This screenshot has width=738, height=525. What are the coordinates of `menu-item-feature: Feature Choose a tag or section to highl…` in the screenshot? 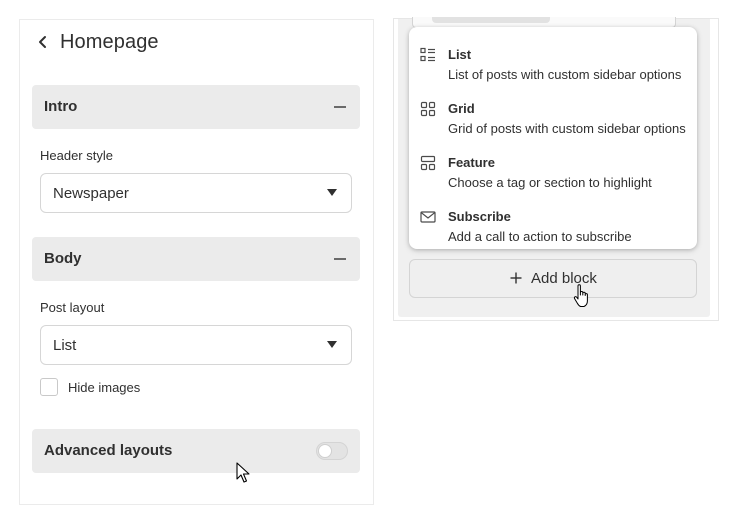 It's located at (553, 169).